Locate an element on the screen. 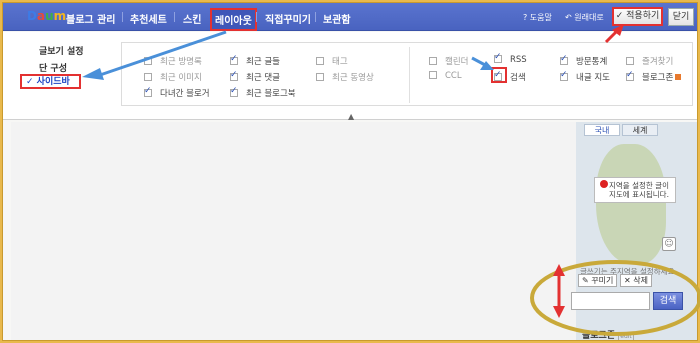 The image size is (700, 343). option-label: 최근 댓글 is located at coordinates (263, 78).